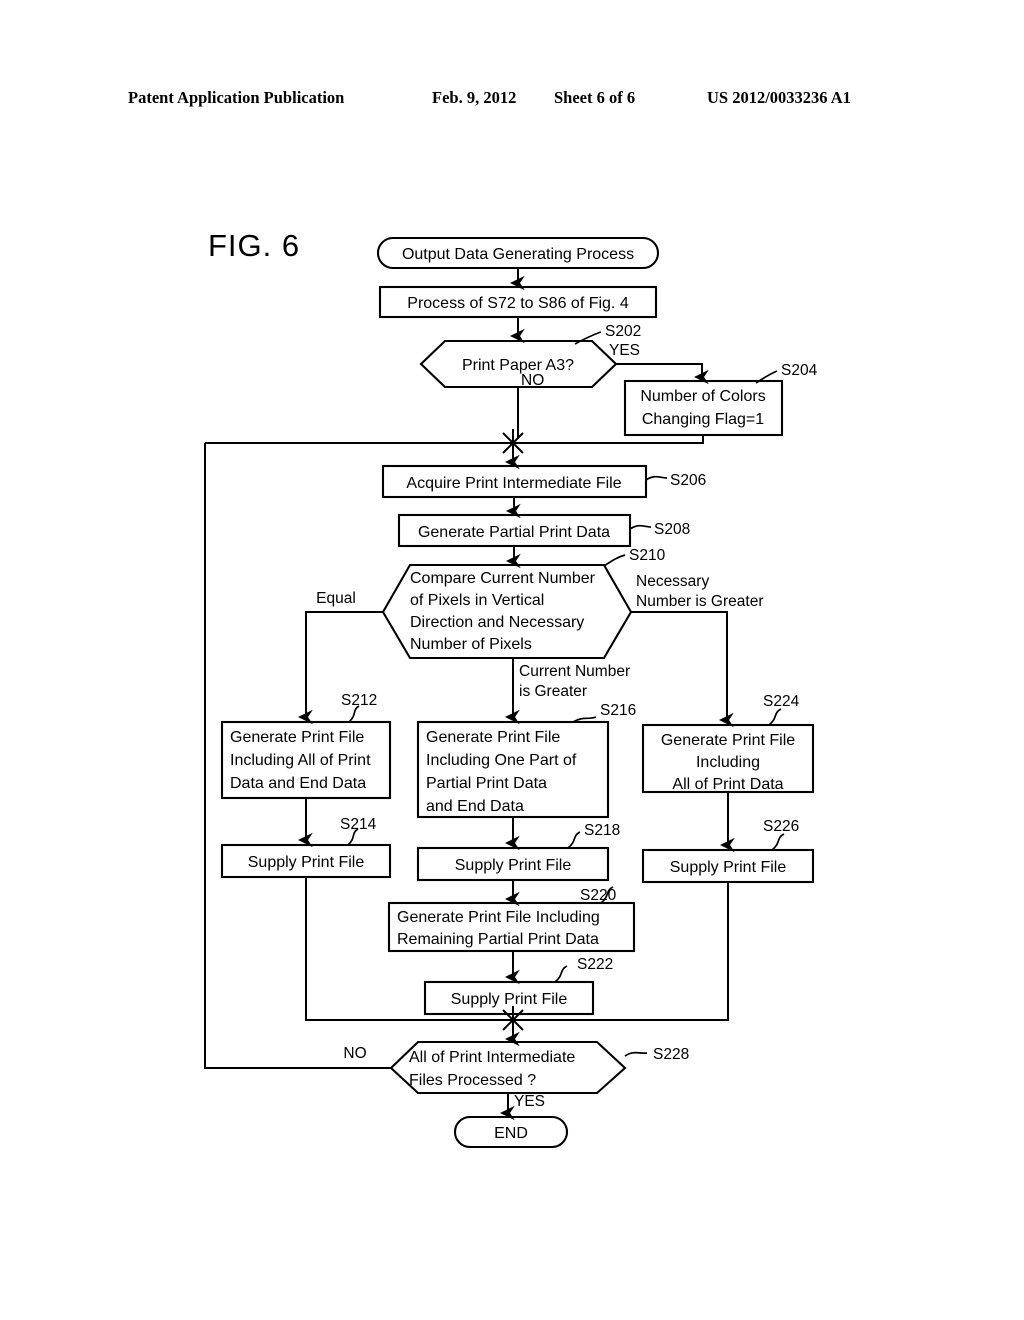 The image size is (1024, 1320). I want to click on node-s208: Generate Partial Print Data, so click(514, 530).